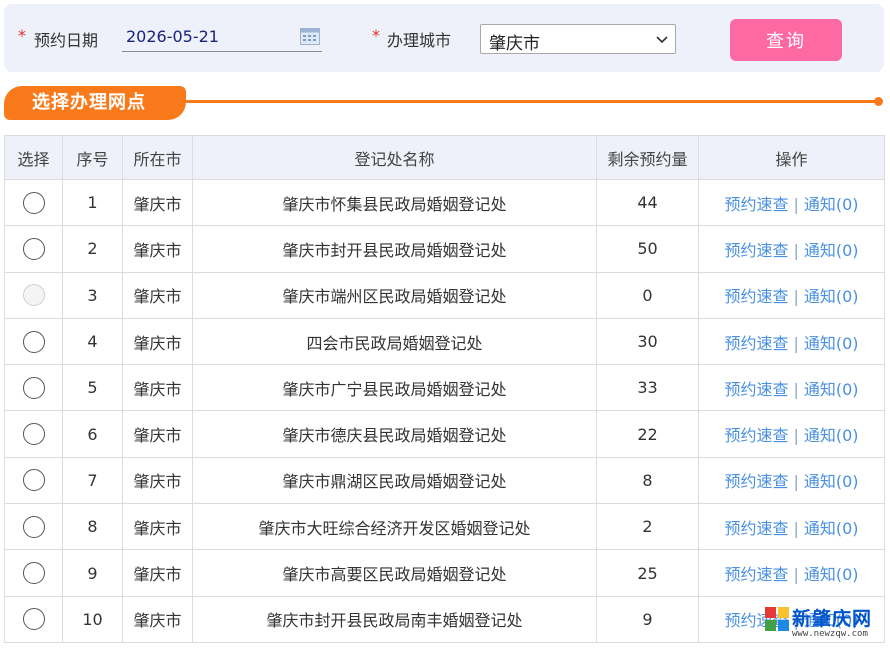 Image resolution: width=890 pixels, height=650 pixels. Describe the element at coordinates (647, 157) in the screenshot. I see `col-header-remaining: 剩余预约量` at that location.